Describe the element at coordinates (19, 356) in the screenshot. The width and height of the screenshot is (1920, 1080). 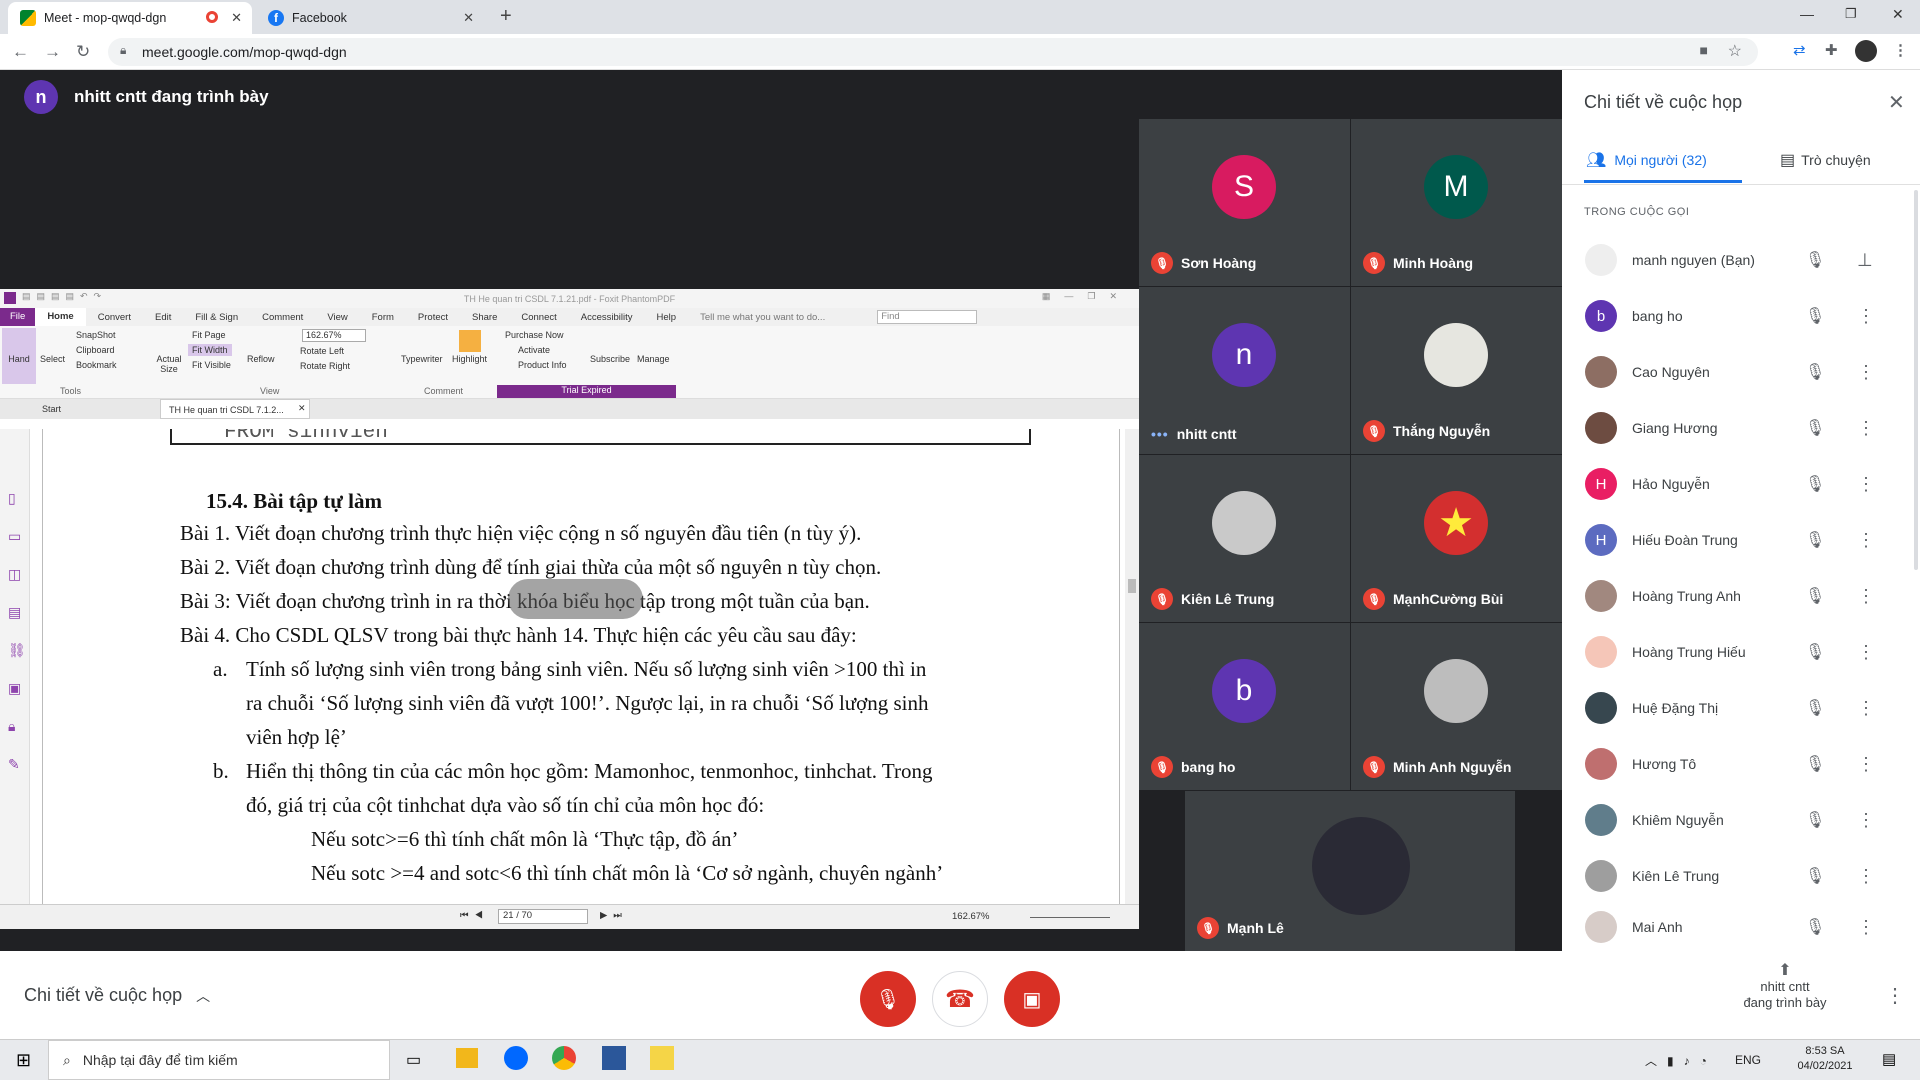
I see `hand-tool-button: Hand` at that location.